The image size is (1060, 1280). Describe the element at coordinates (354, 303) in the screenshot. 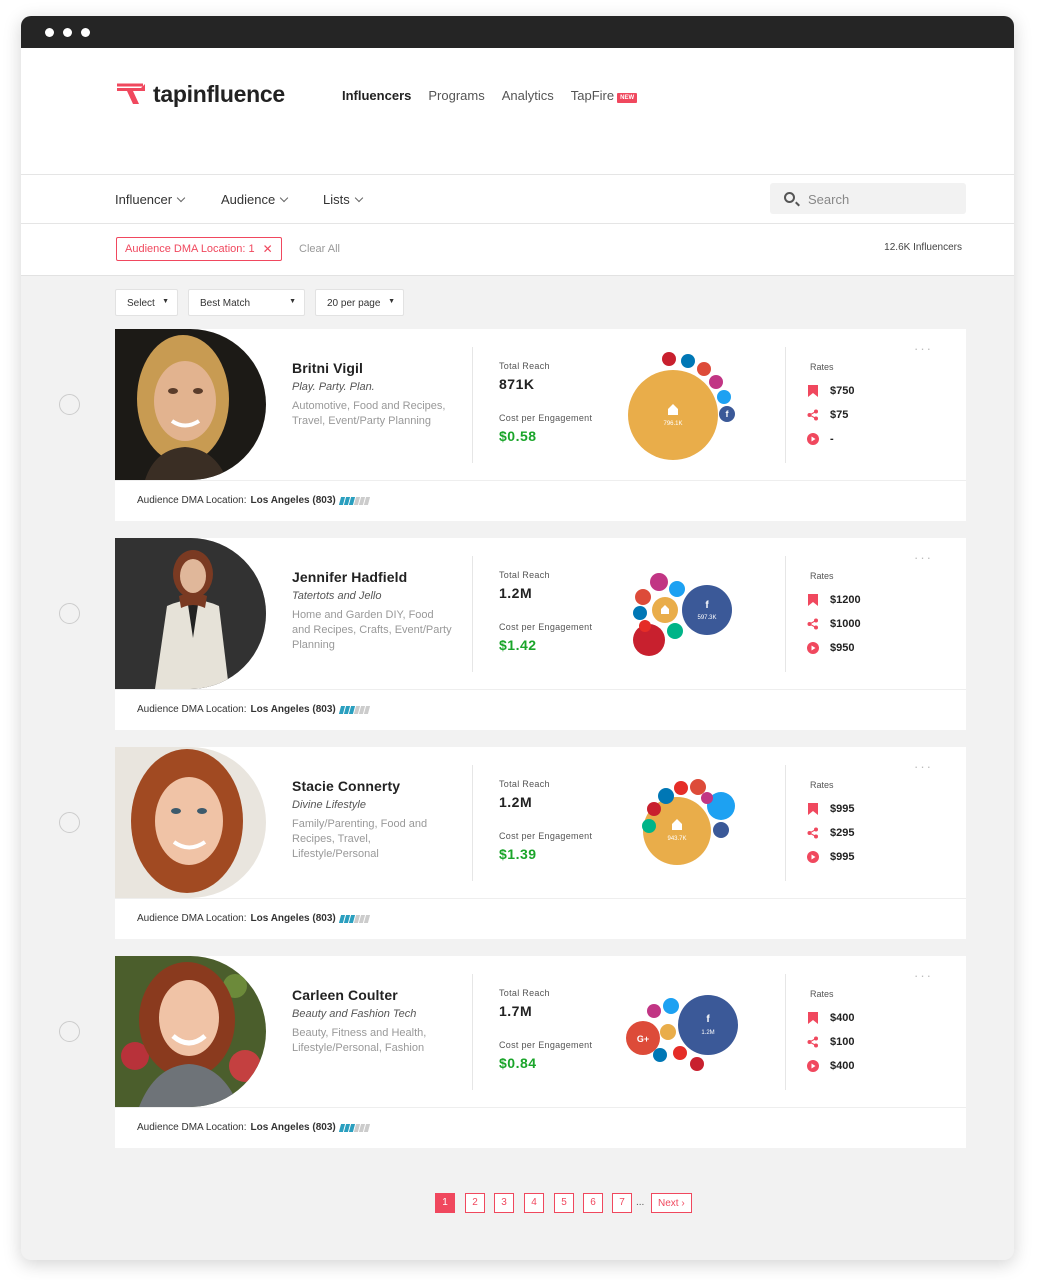

I see `per-page-dropdown-label: 20 per page` at that location.